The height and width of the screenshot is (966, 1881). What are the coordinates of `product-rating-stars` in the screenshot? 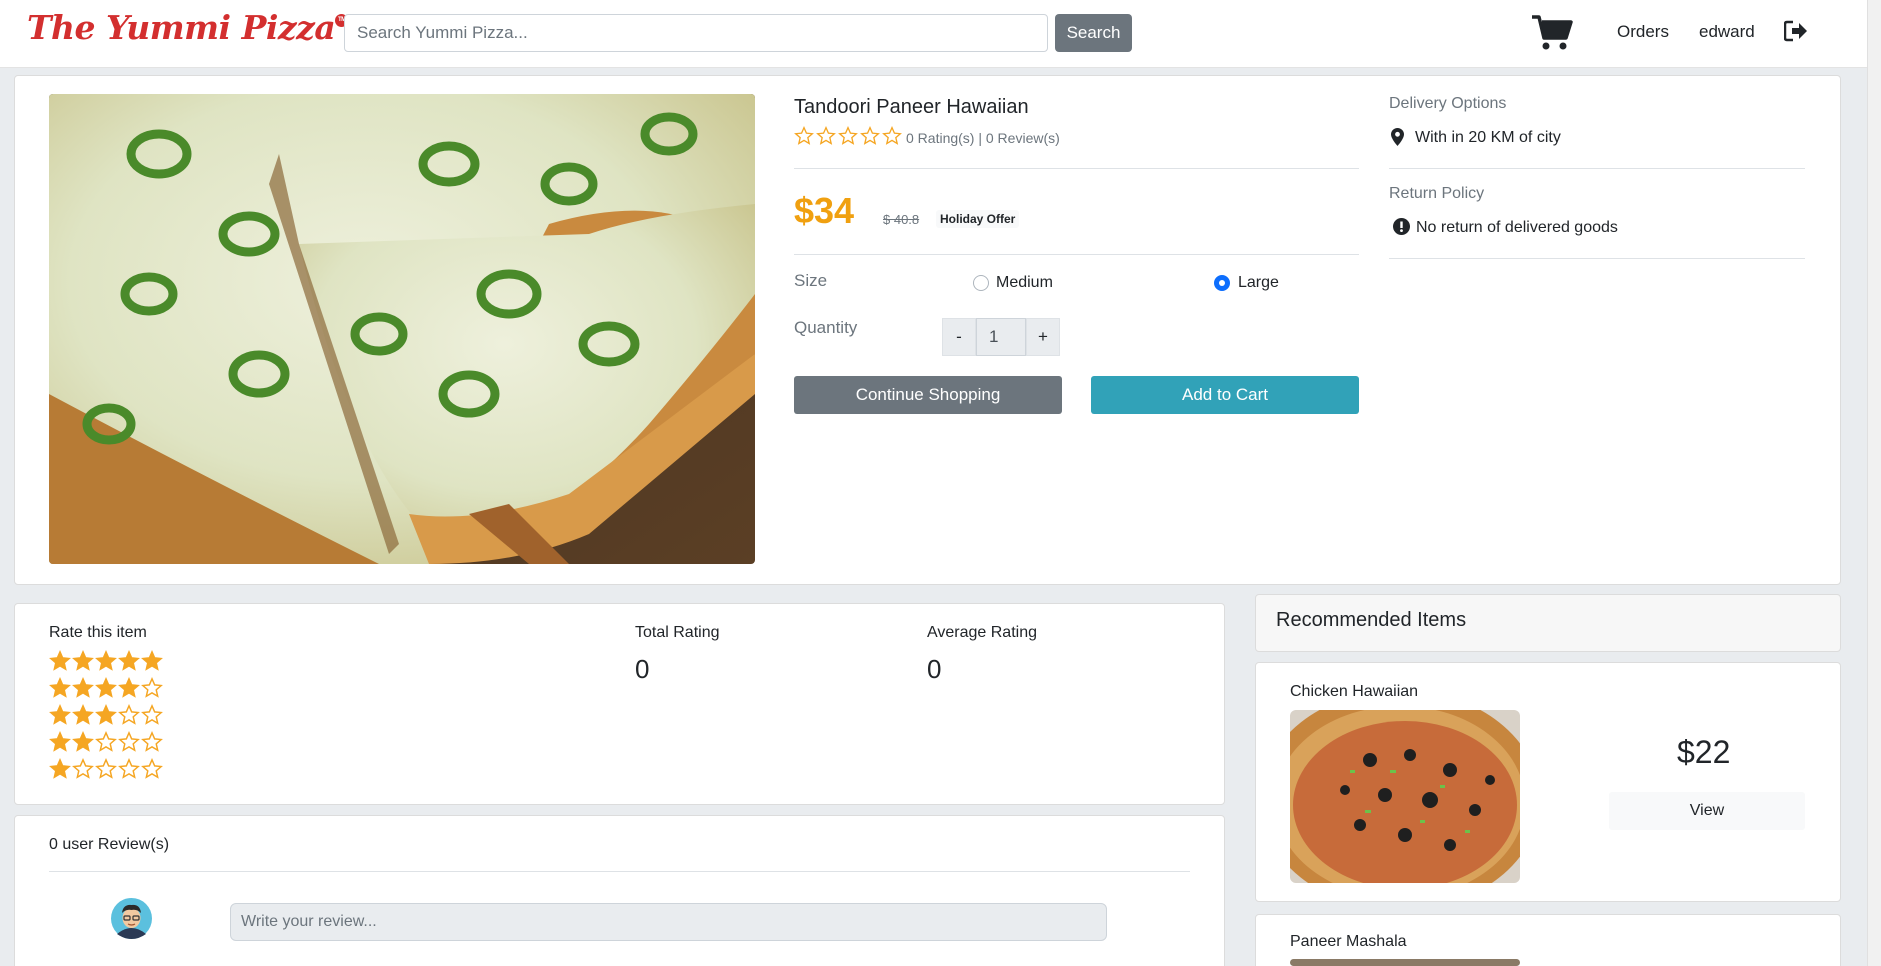 It's located at (848, 136).